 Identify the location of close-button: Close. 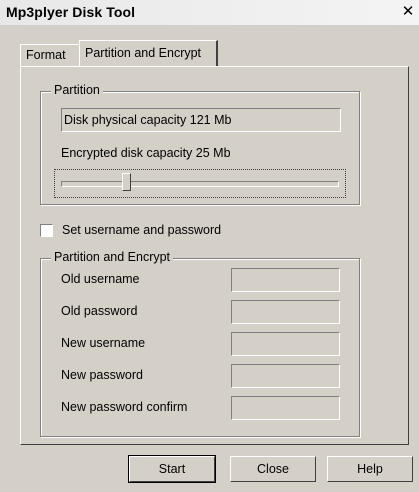
(273, 469).